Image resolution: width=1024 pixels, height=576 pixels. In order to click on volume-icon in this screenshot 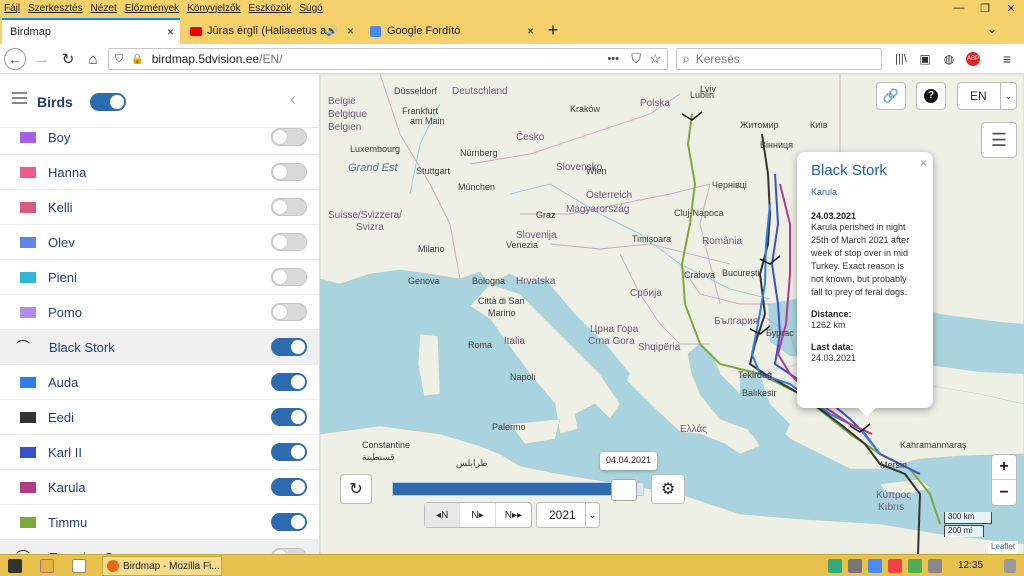, I will do `click(935, 566)`.